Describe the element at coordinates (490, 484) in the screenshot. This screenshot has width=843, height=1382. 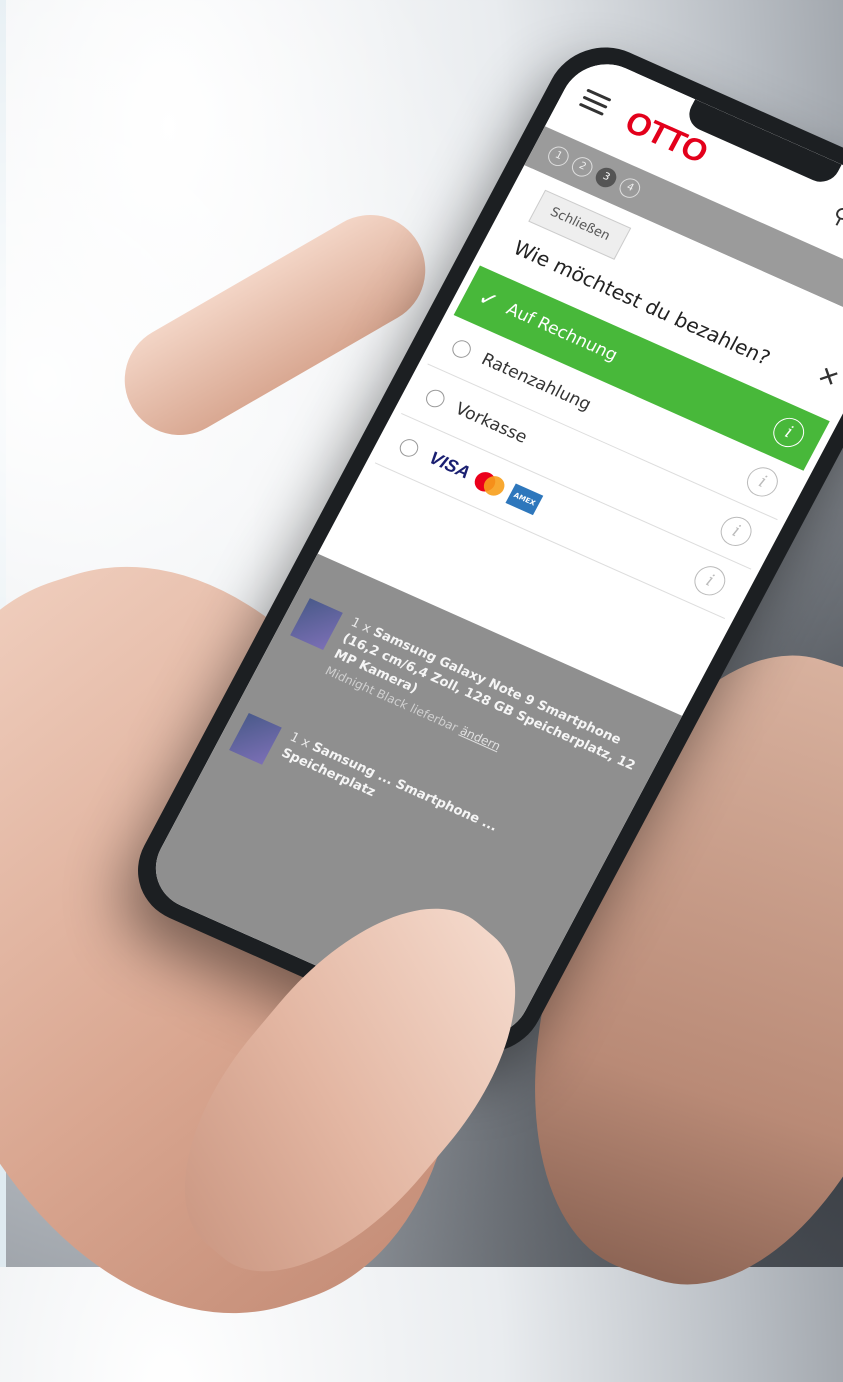
I see `mastercard-logo-icon` at that location.